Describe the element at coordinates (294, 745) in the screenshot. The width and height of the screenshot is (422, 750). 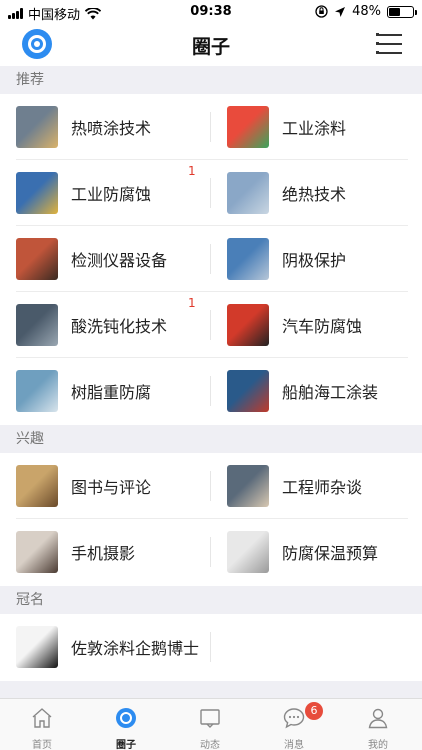
I see `tab-messages-label: 消息` at that location.